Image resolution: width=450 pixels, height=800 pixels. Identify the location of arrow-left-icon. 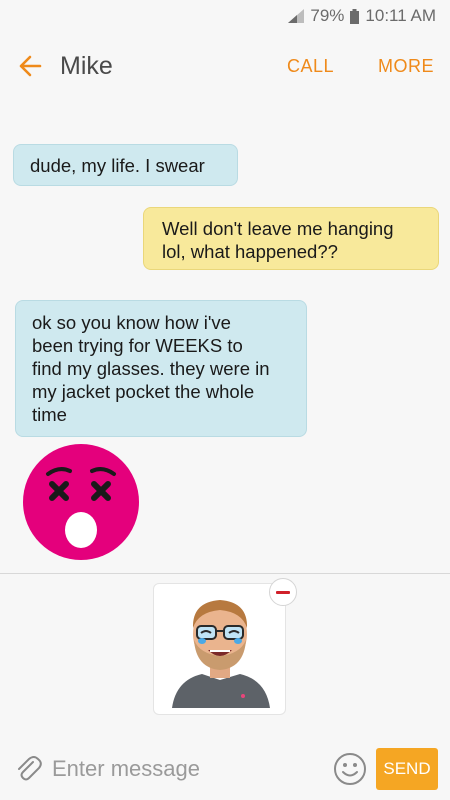
(30, 66).